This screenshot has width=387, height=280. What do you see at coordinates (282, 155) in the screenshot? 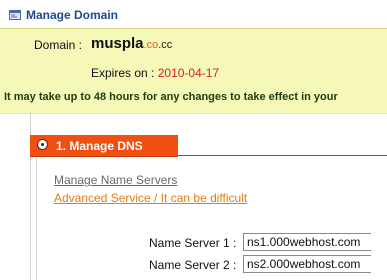
I see `dns-bar-underline` at bounding box center [282, 155].